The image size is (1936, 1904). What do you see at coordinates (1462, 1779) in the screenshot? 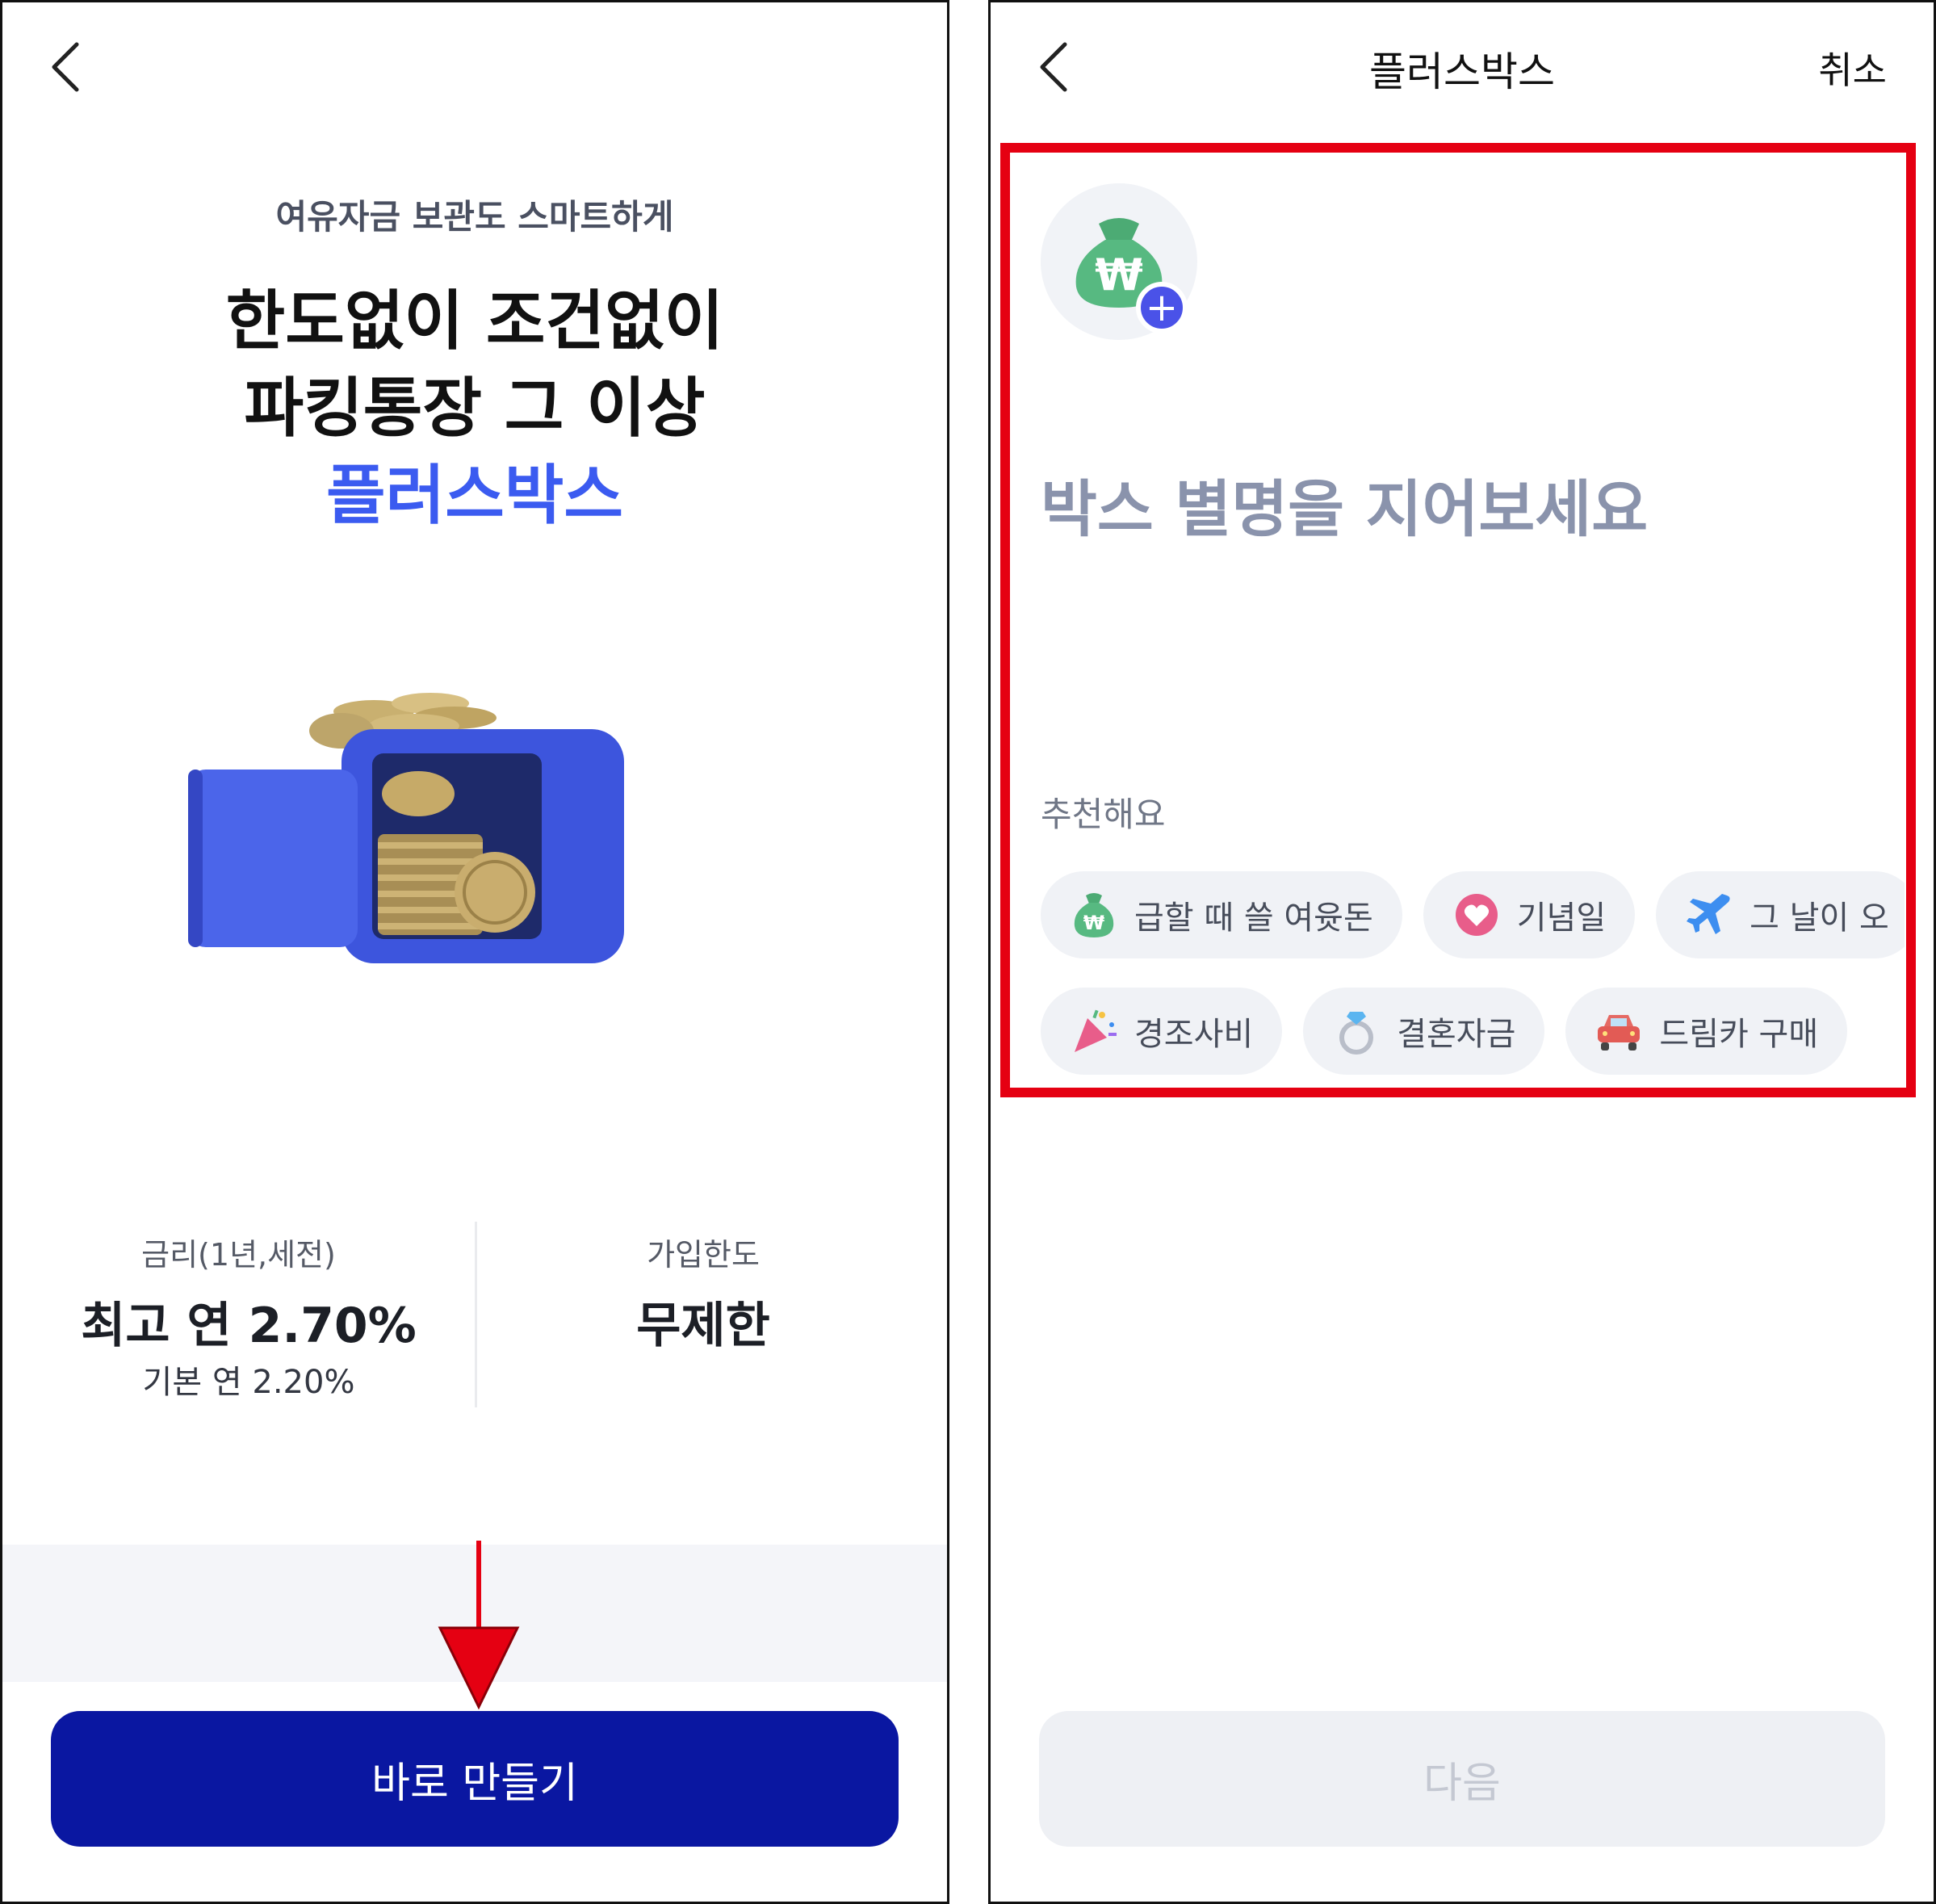
I see `next-button: 다음` at bounding box center [1462, 1779].